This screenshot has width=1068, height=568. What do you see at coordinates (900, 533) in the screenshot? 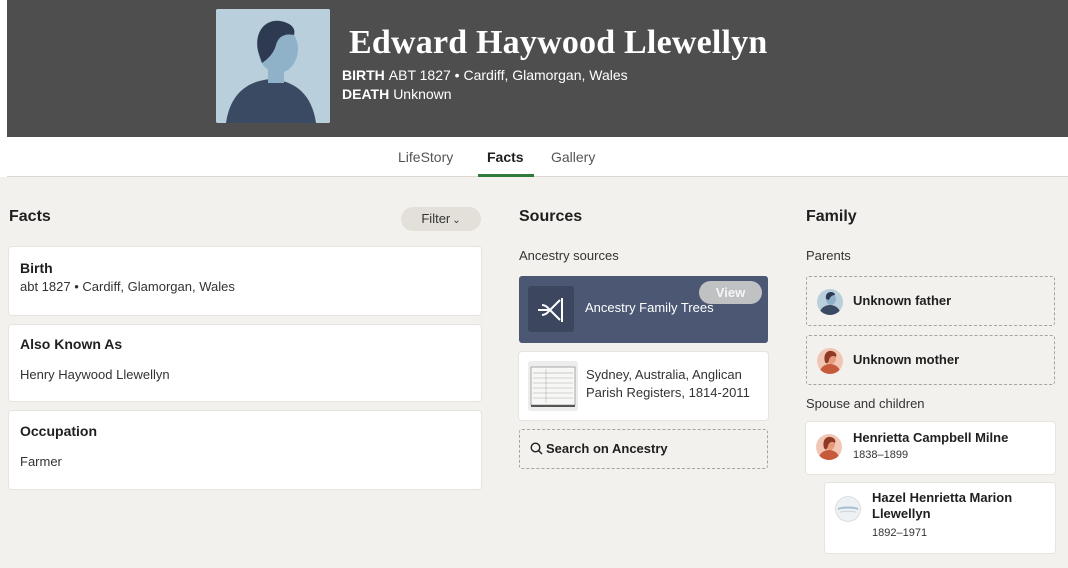
I see `child-years: 1892–1971` at bounding box center [900, 533].